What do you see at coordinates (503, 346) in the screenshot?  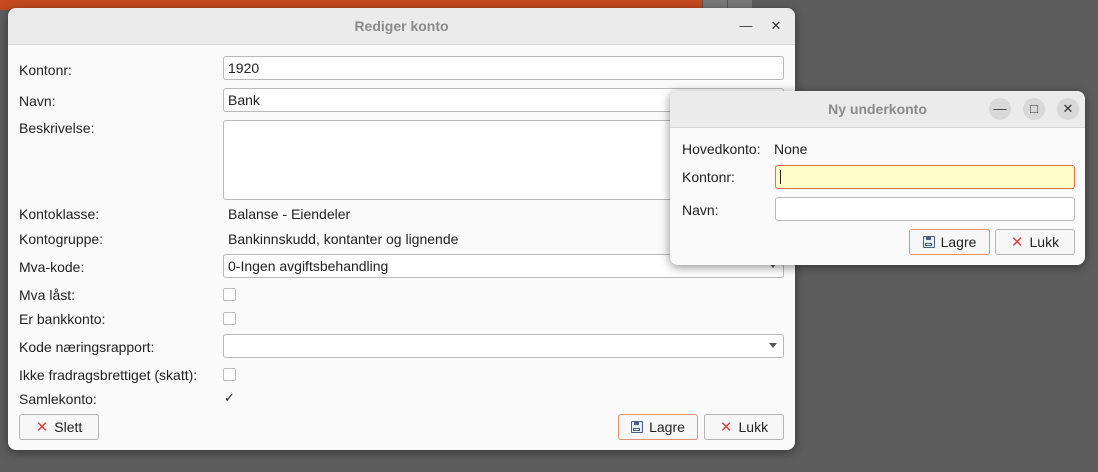 I see `kode-naeringsrapport-select` at bounding box center [503, 346].